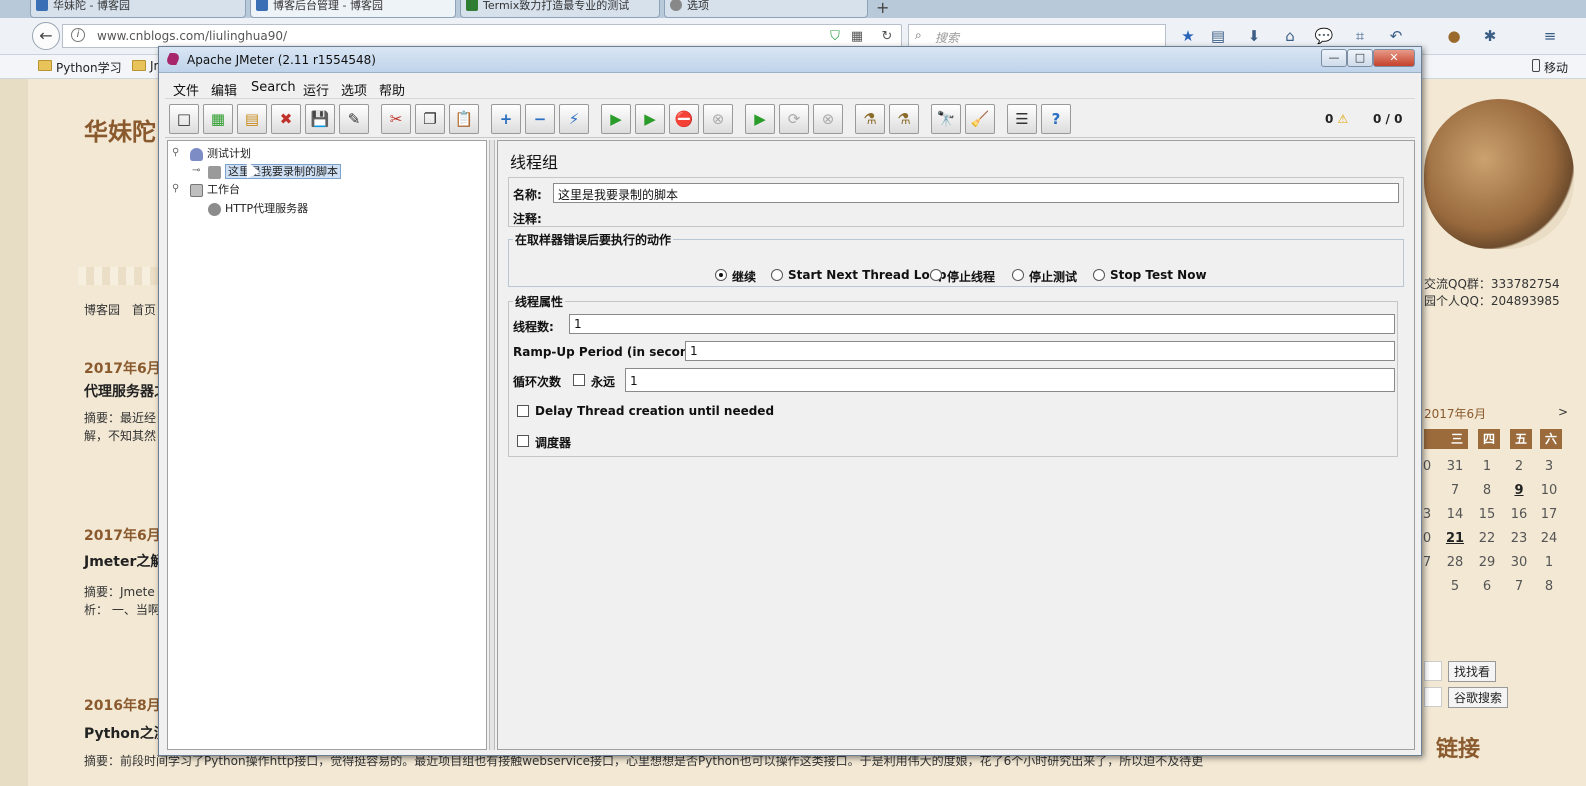 Image resolution: width=1586 pixels, height=786 pixels. Describe the element at coordinates (1360, 36) in the screenshot. I see `crop-icon: ⌗` at that location.